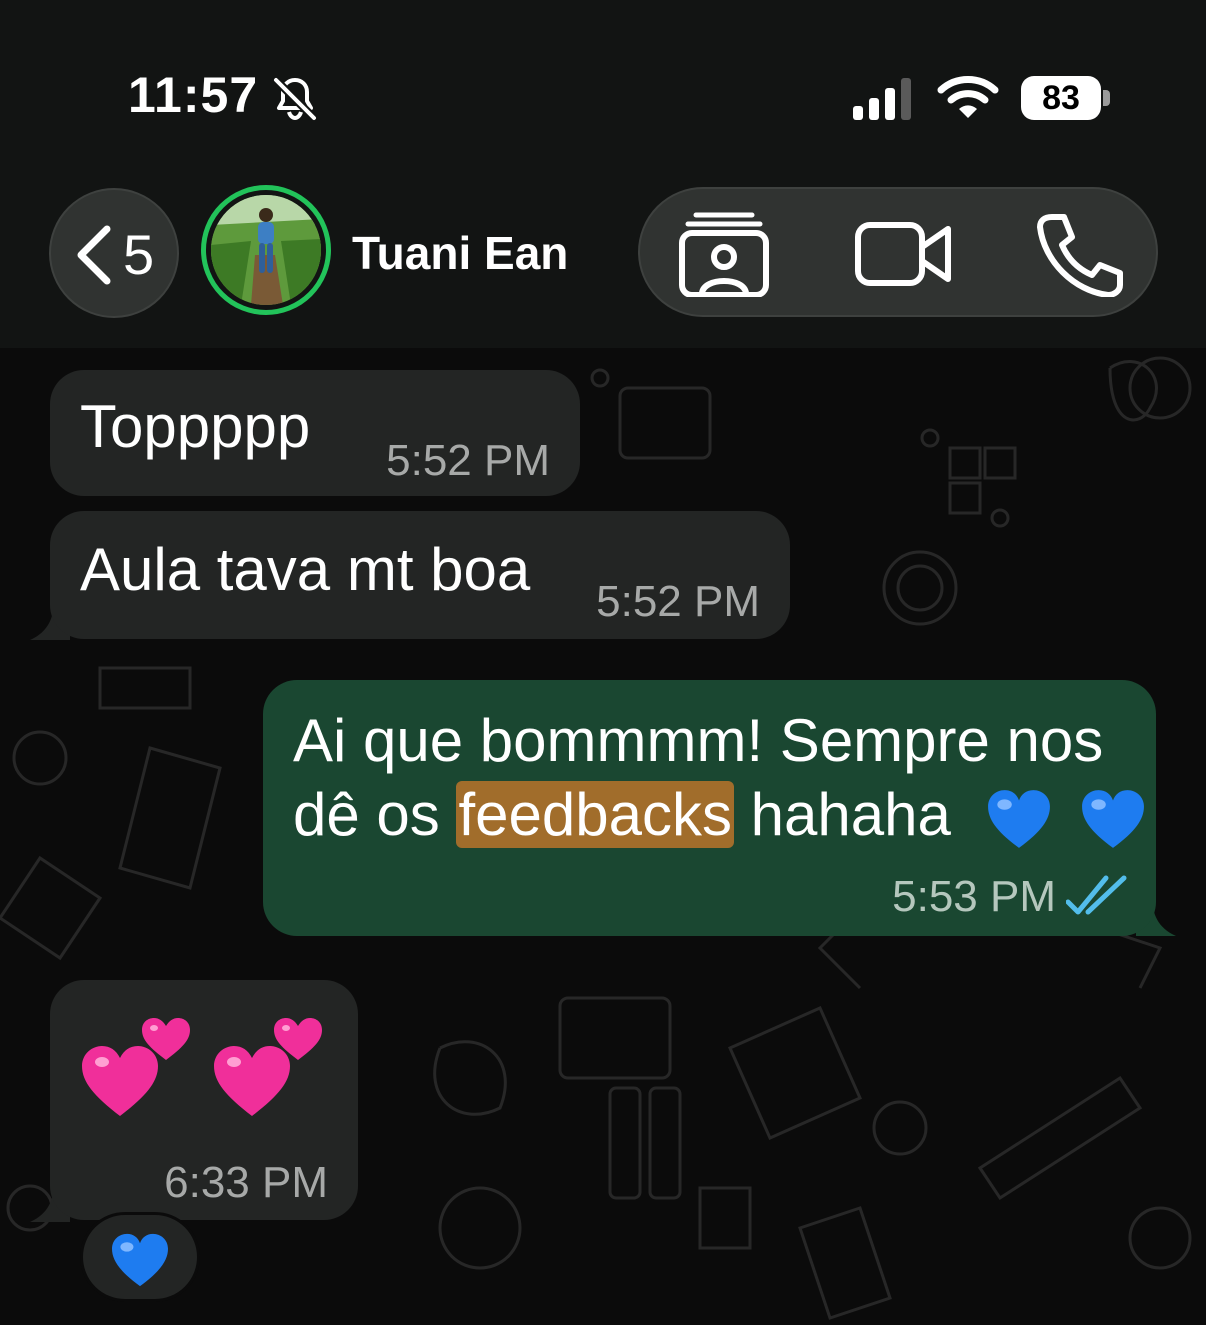  Describe the element at coordinates (882, 99) in the screenshot. I see `cellular-signal-icon` at that location.